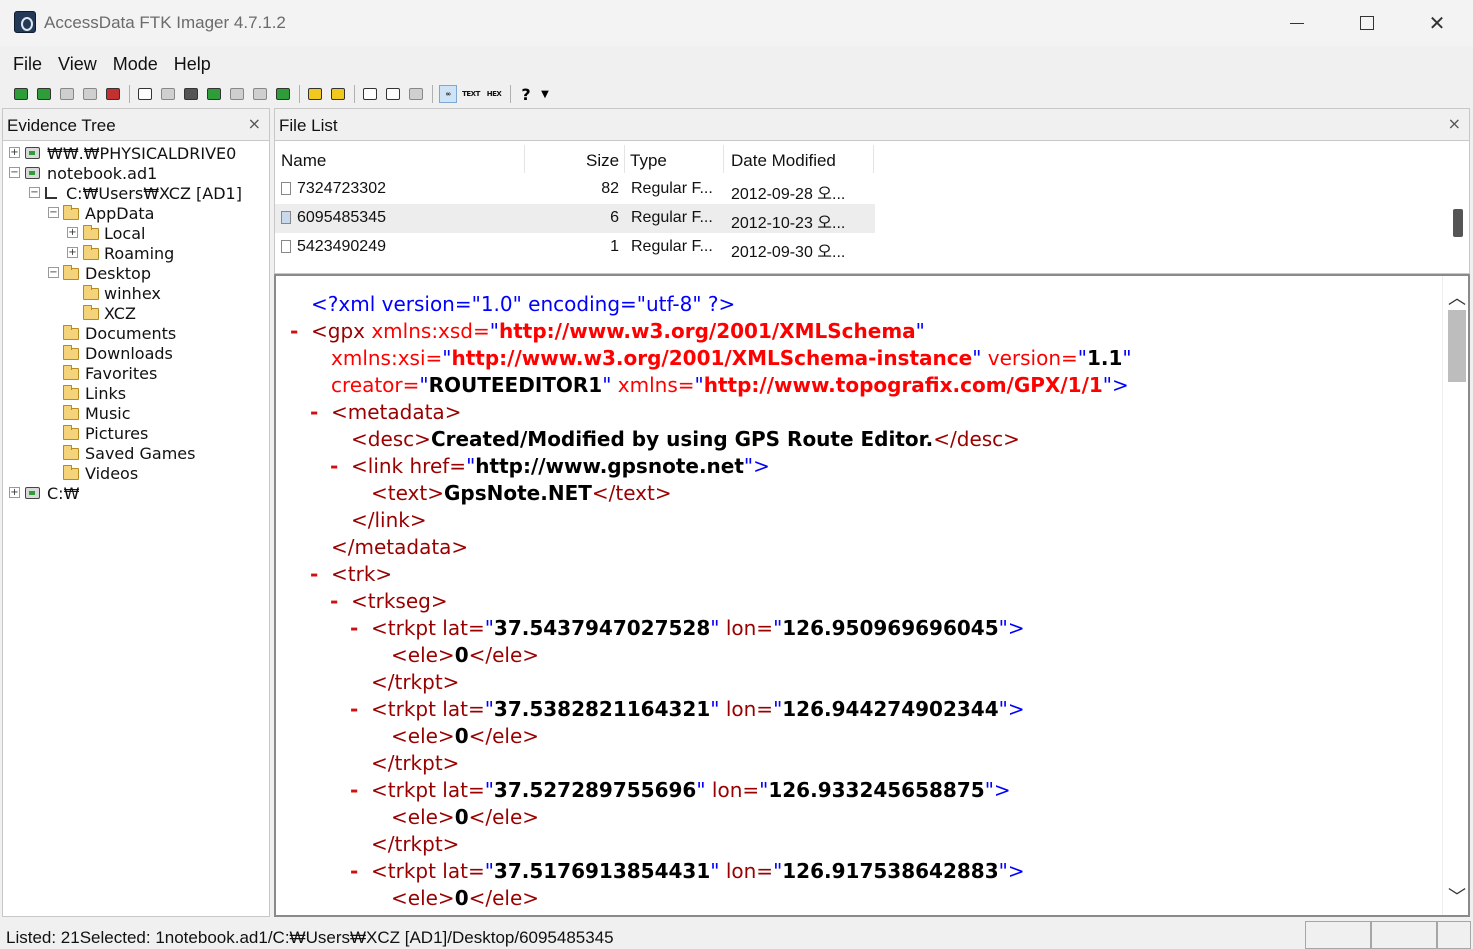 Image resolution: width=1473 pixels, height=949 pixels. I want to click on column-name: Name, so click(303, 161).